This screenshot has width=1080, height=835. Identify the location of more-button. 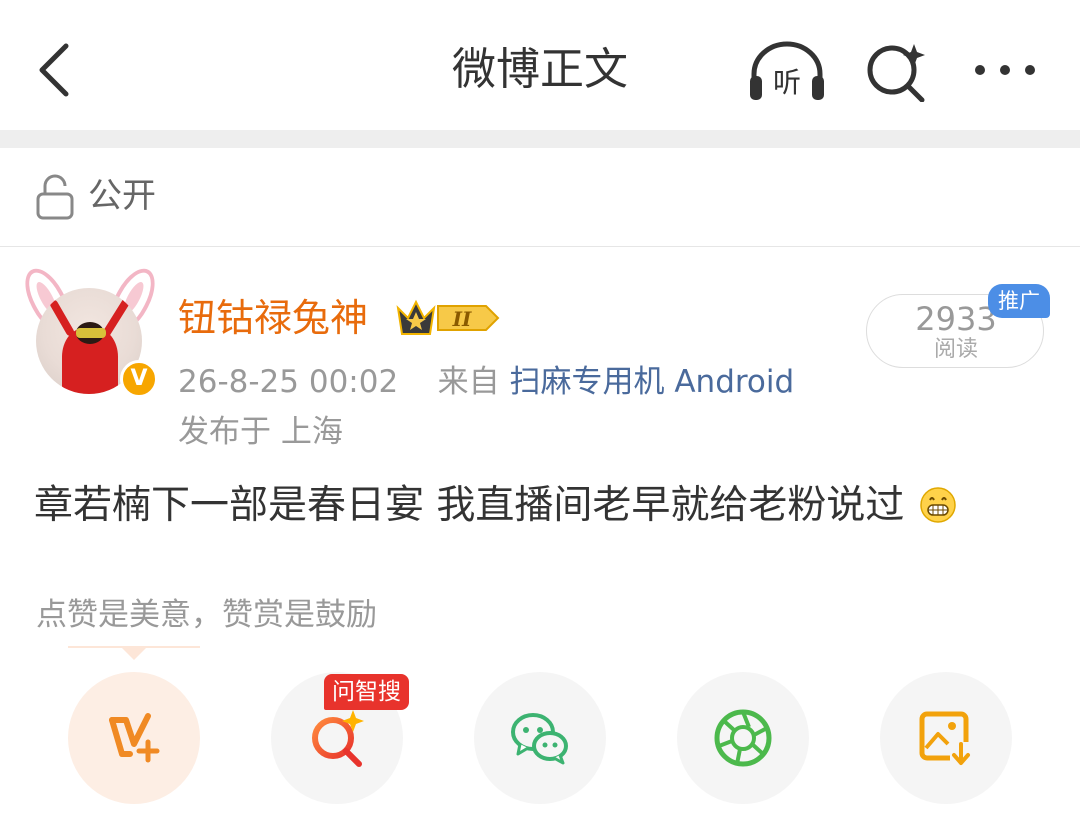
(1005, 70).